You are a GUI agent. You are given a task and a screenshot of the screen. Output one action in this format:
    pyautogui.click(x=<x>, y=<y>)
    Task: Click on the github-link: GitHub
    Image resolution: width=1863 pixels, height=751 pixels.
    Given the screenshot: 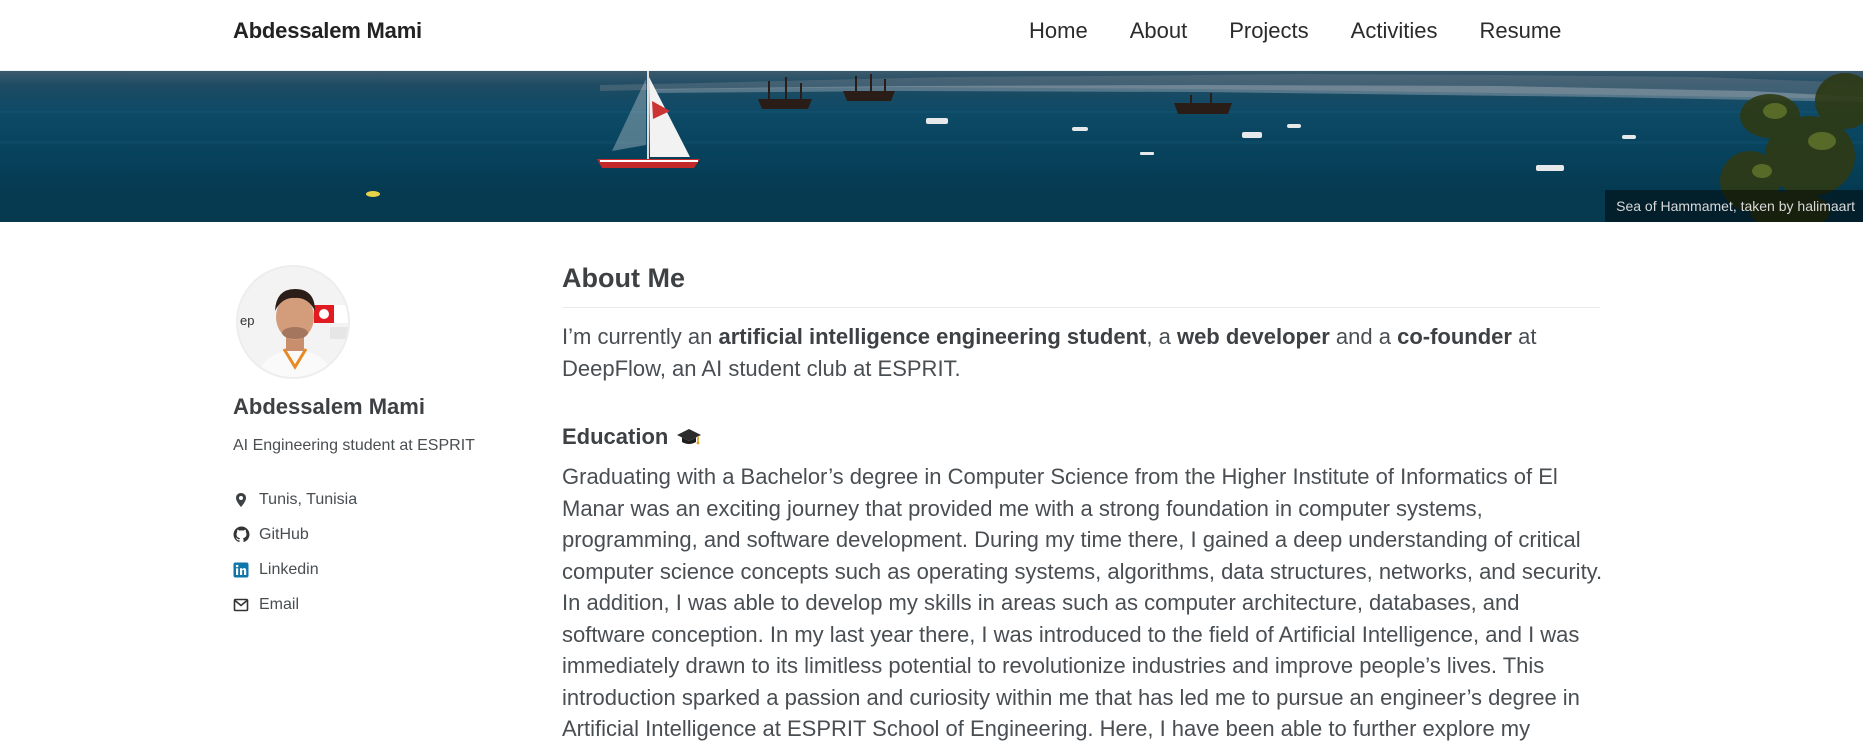 What is the action you would take?
    pyautogui.click(x=284, y=535)
    